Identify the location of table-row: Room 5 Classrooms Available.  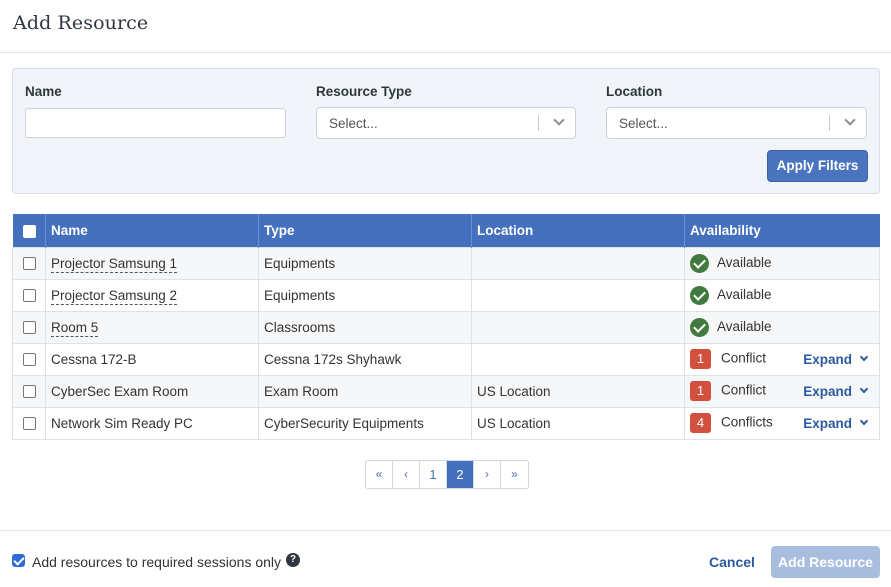
(446, 327).